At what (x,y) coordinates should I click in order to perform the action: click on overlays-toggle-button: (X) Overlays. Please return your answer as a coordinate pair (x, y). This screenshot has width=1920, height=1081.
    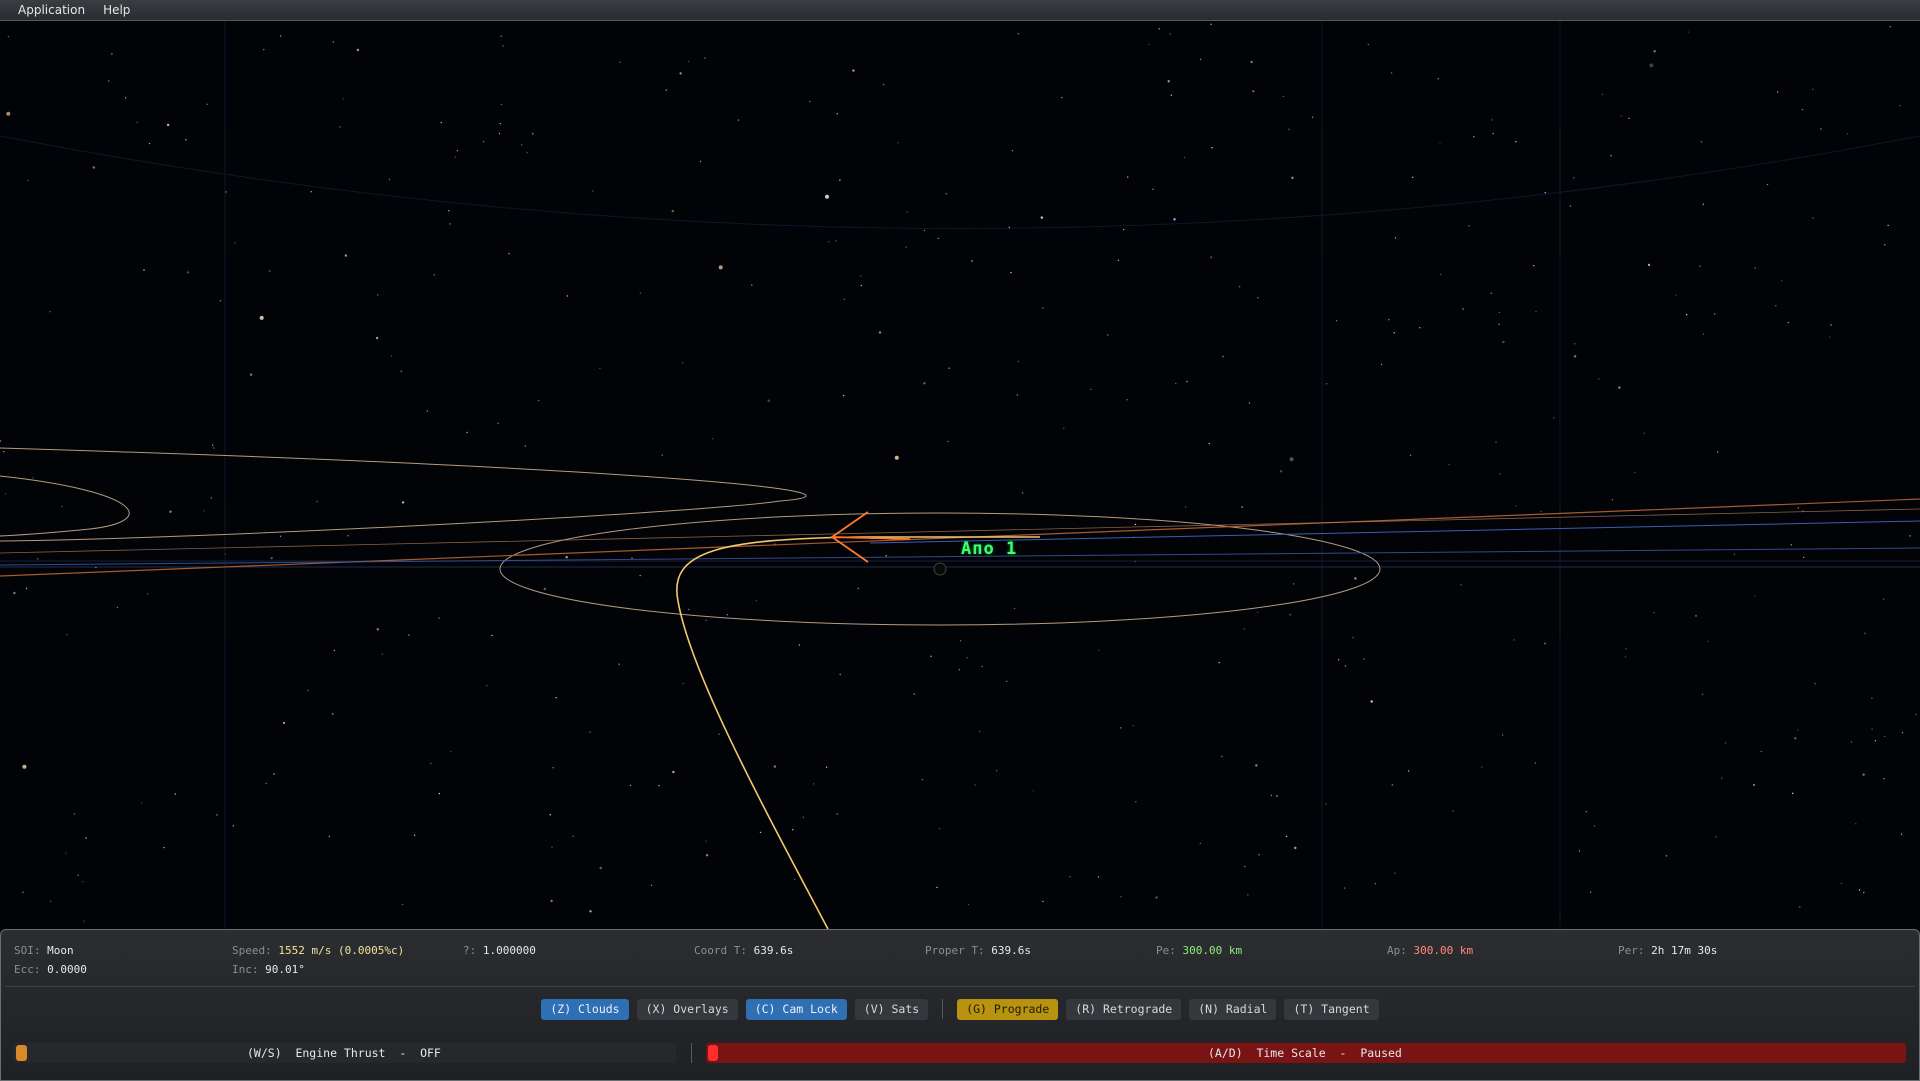
    Looking at the image, I should click on (687, 1009).